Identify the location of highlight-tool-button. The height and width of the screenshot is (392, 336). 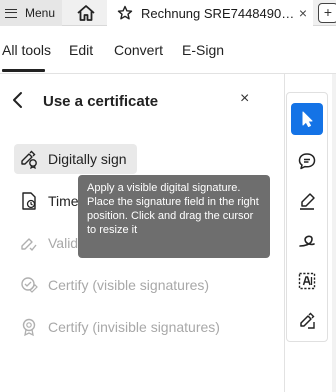
(307, 201).